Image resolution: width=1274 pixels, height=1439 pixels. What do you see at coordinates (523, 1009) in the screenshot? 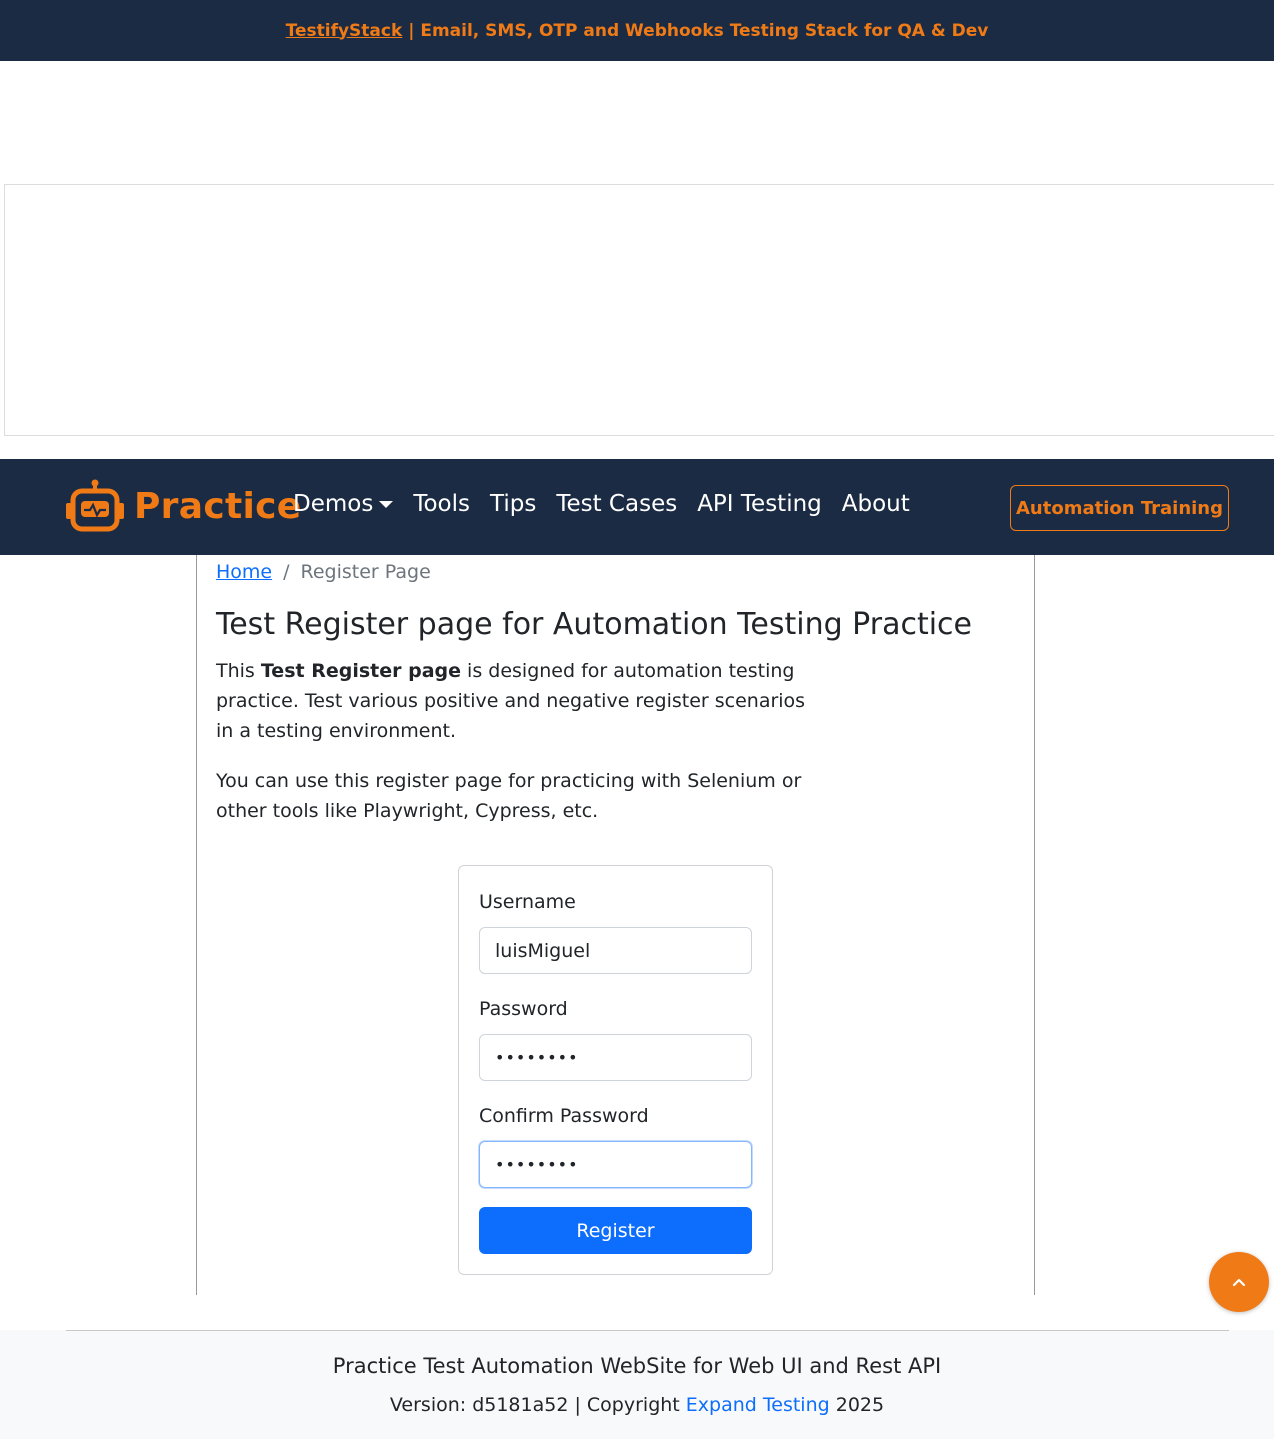
I see `password-label: Password` at bounding box center [523, 1009].